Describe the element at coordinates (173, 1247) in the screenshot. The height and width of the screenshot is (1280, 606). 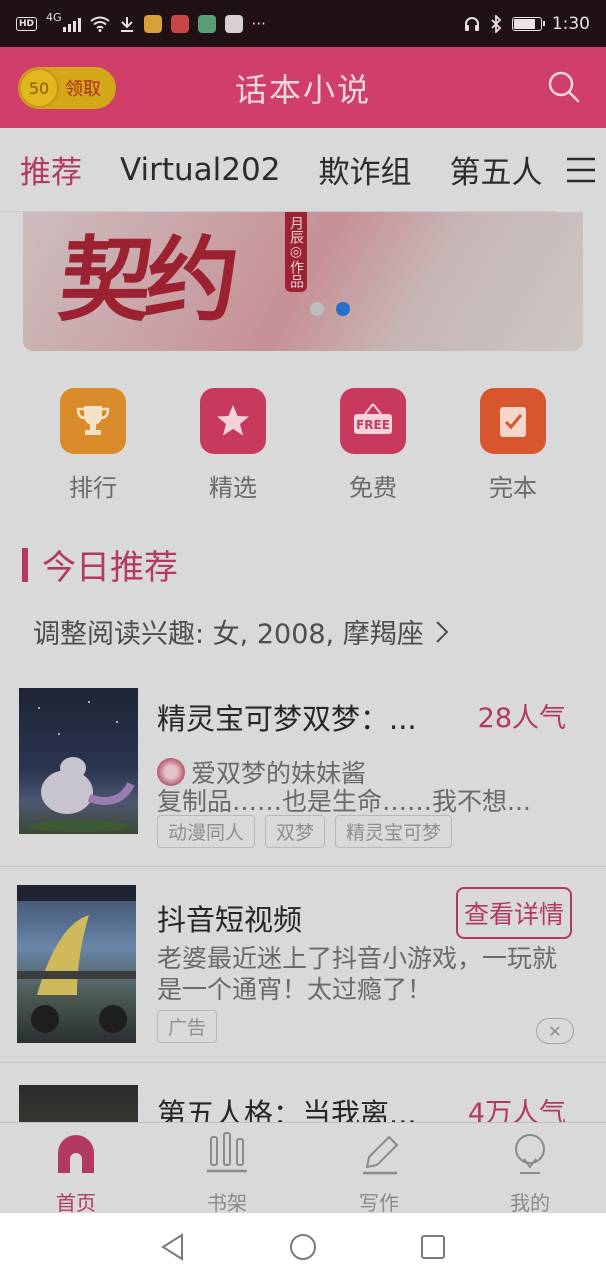
I see `back-icon` at that location.